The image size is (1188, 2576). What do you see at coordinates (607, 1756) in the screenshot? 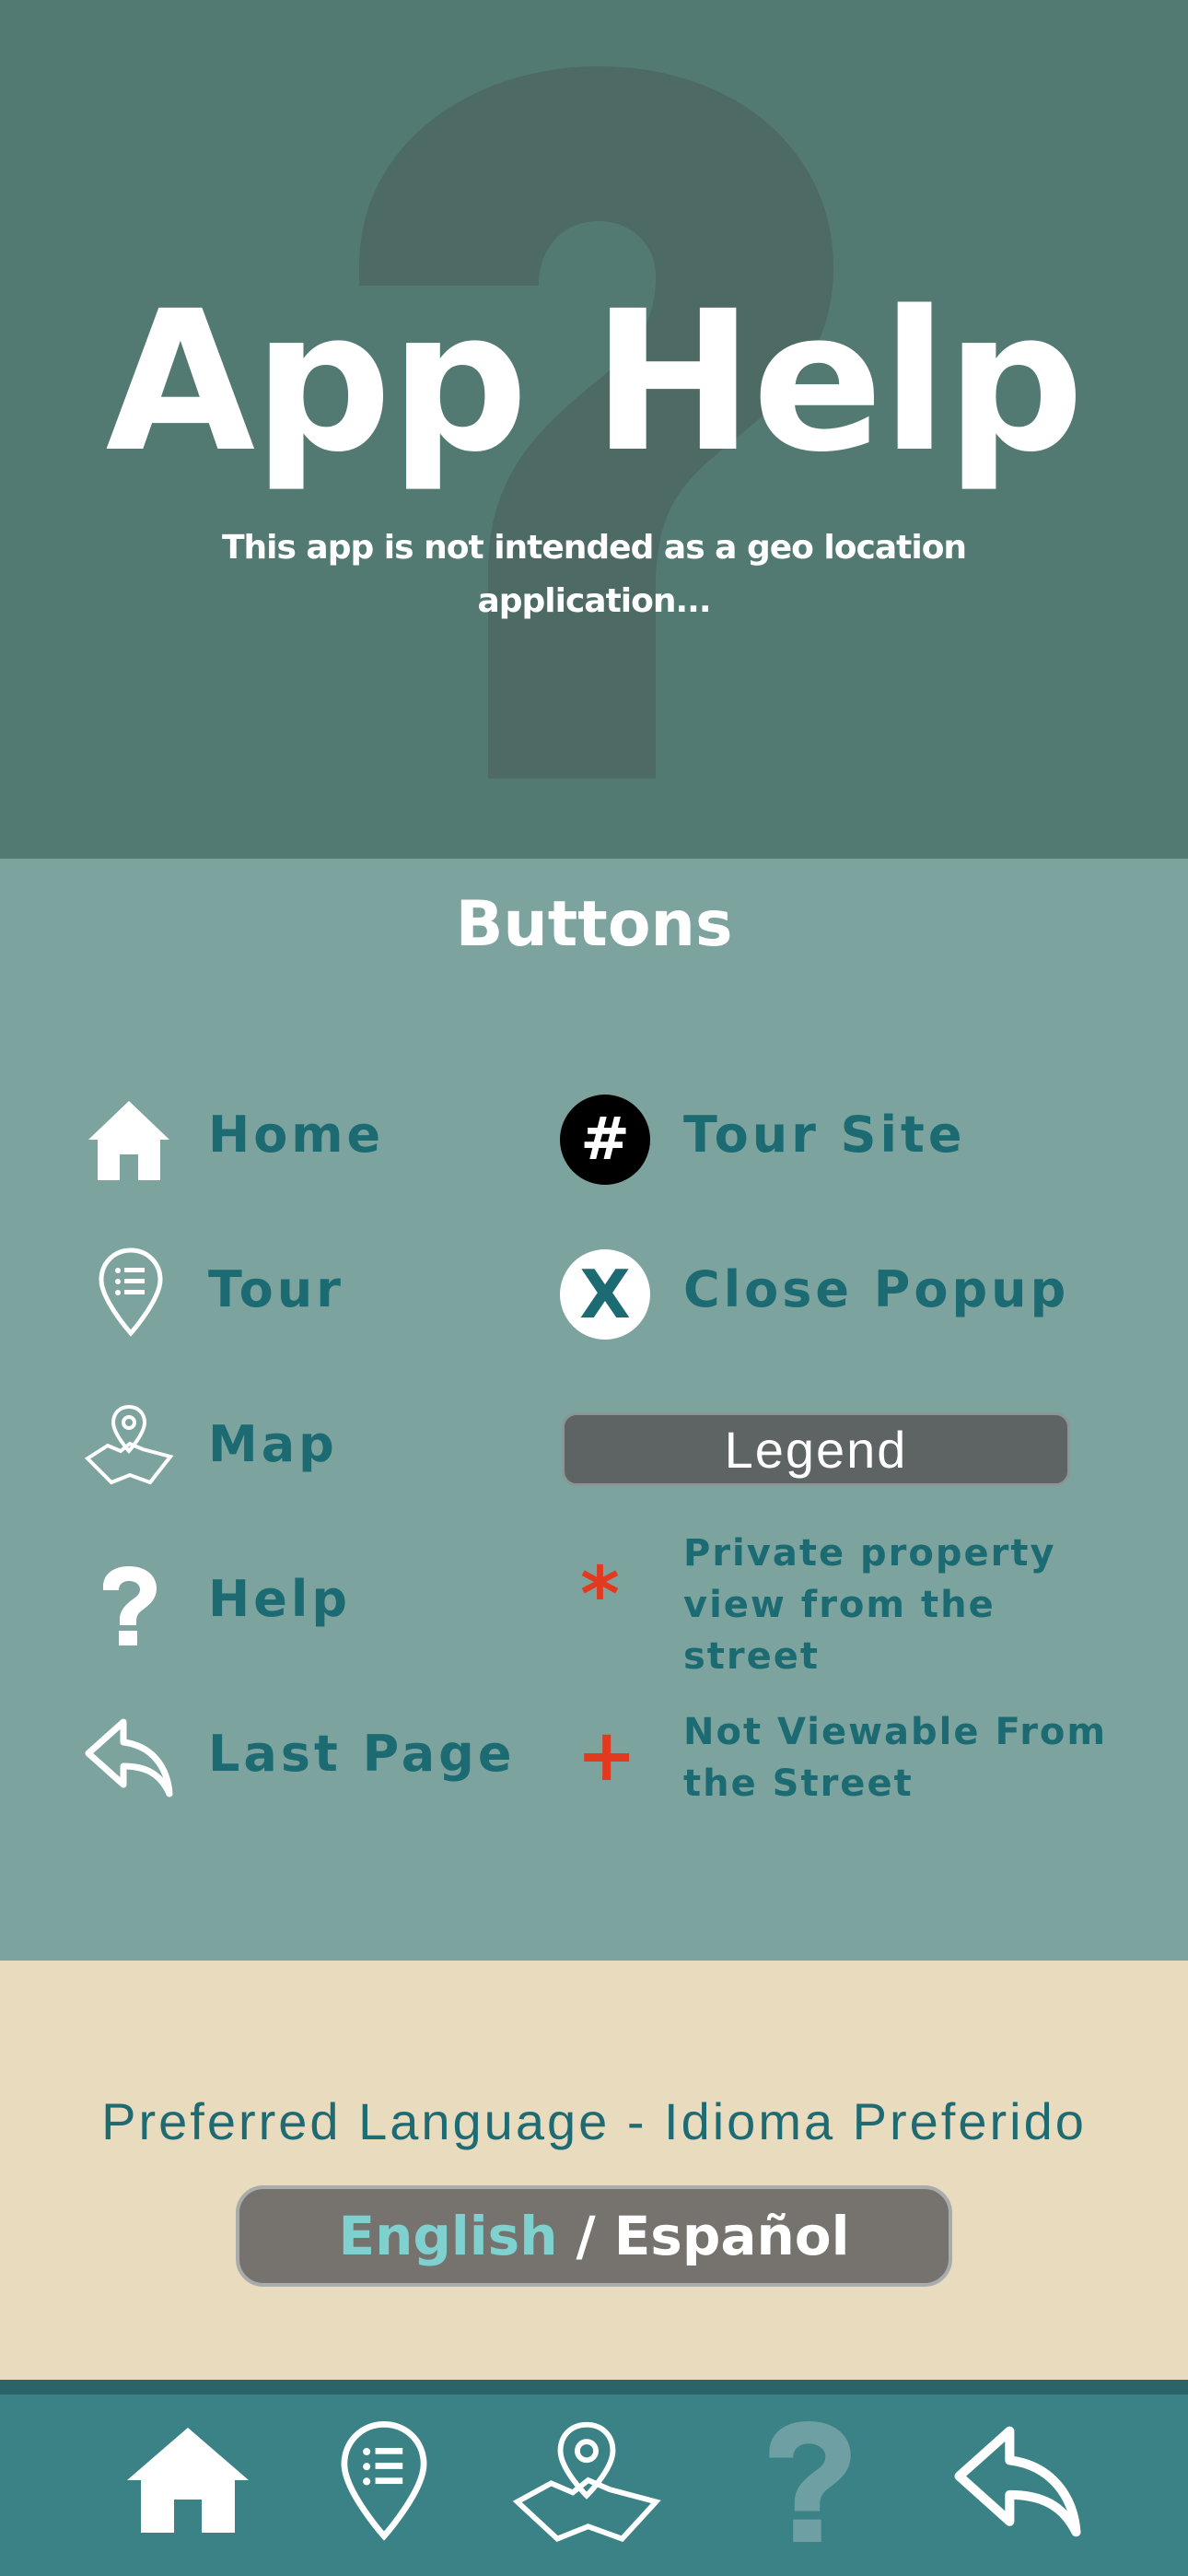
I see `plus-icon: +` at bounding box center [607, 1756].